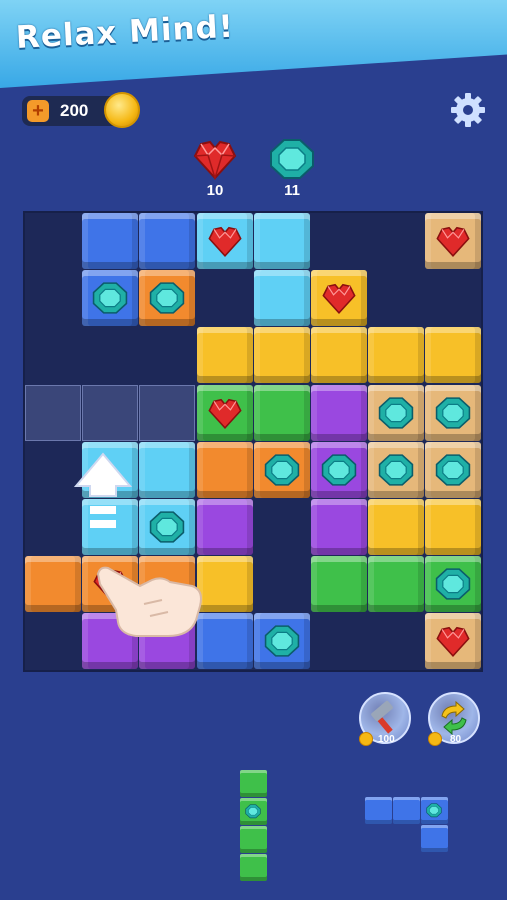 This screenshot has width=507, height=900. Describe the element at coordinates (456, 739) in the screenshot. I see `swap-price: 80` at that location.